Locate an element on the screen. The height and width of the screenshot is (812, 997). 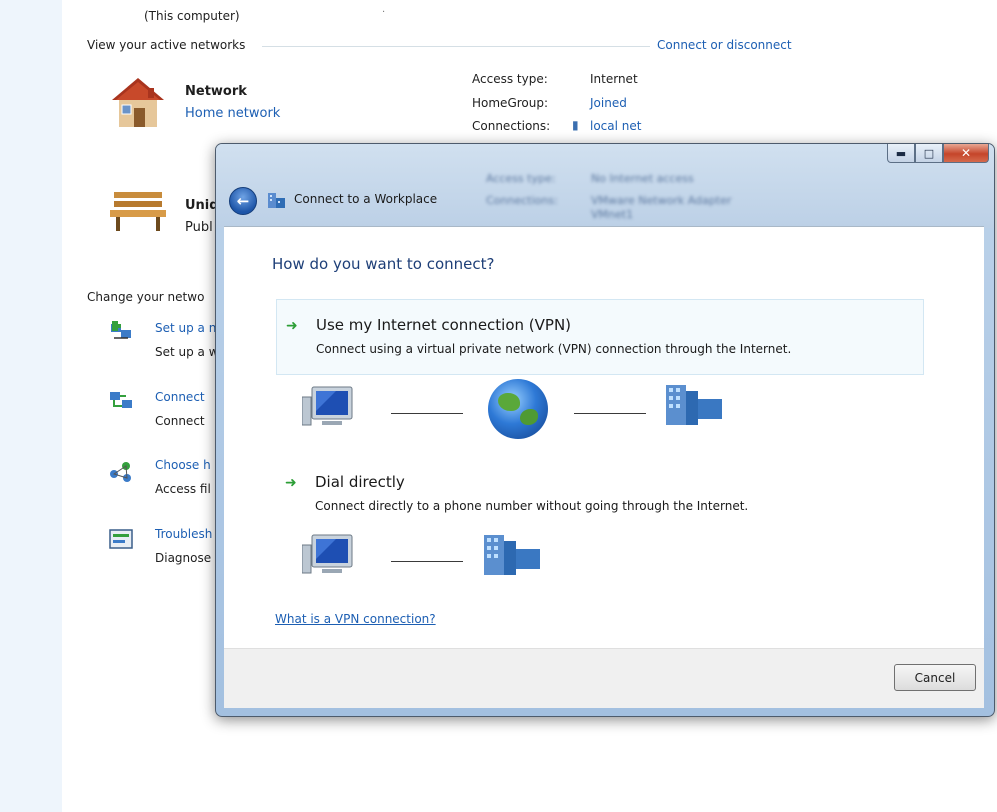
network-name: Network is located at coordinates (216, 91).